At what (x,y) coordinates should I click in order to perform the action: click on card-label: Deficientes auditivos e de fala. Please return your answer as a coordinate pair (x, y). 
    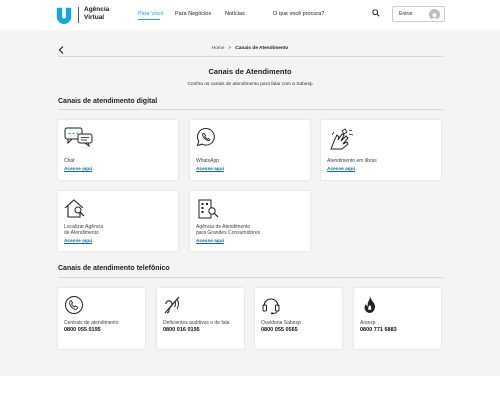
    Looking at the image, I should click on (196, 323).